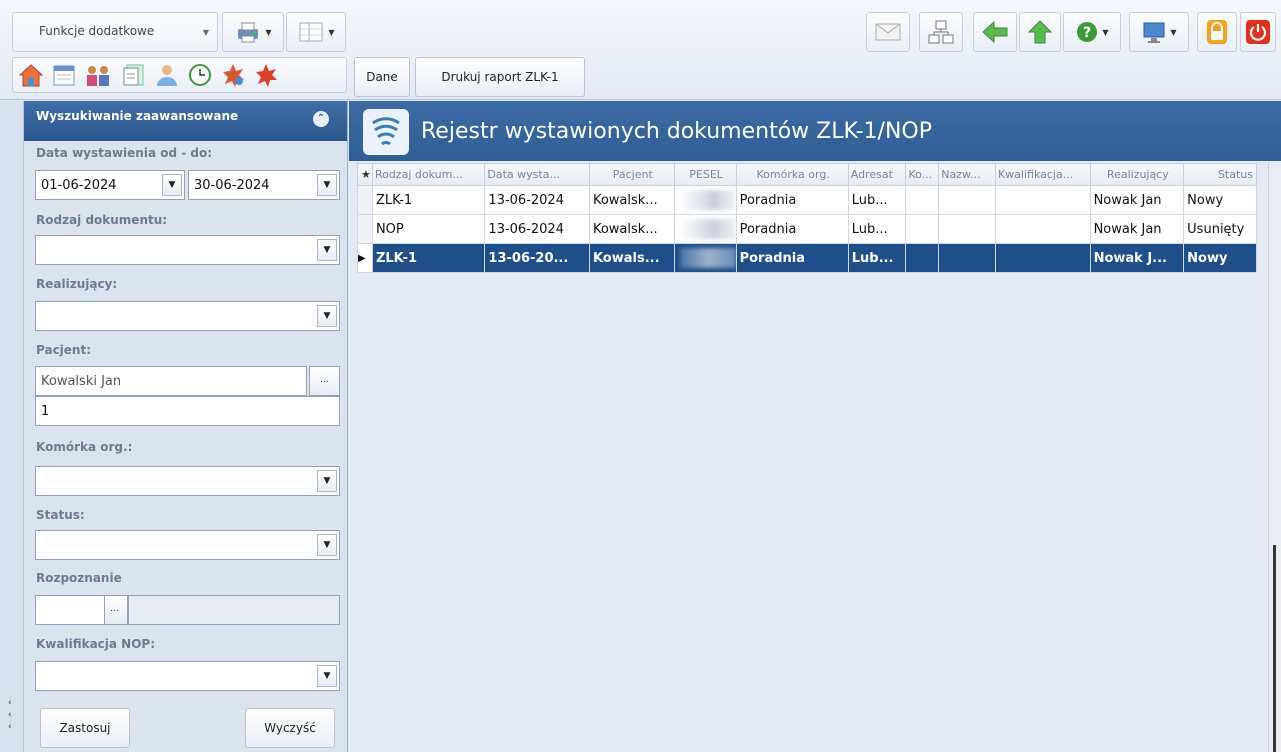 The width and height of the screenshot is (1281, 752). I want to click on patient-field: Kowalski Jan, so click(171, 381).